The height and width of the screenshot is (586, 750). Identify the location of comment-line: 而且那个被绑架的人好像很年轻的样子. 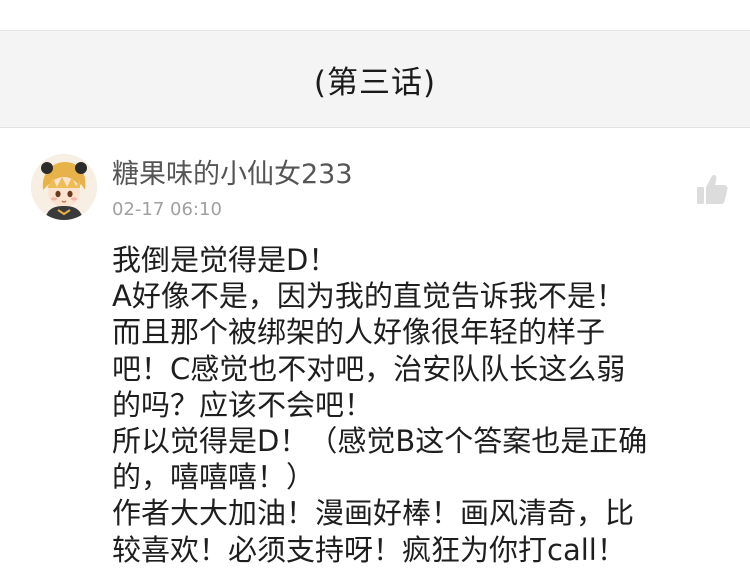
(359, 332).